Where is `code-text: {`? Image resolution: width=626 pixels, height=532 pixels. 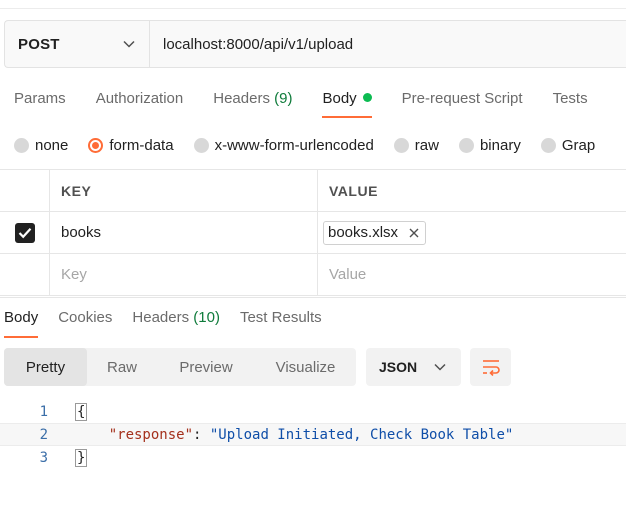
code-text: { is located at coordinates (81, 411).